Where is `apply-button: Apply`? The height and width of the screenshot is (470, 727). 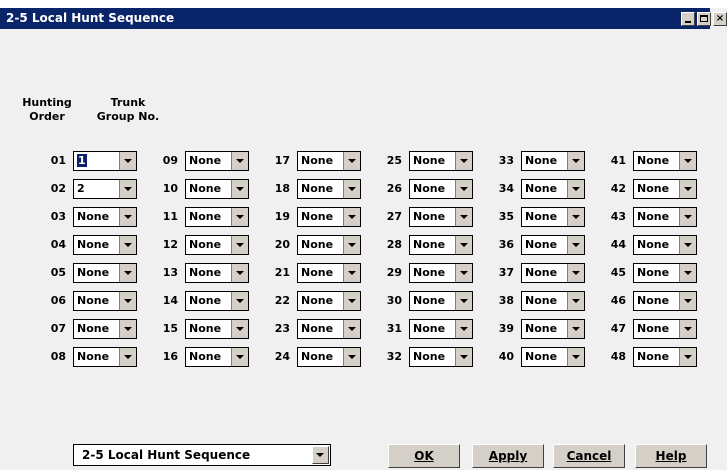
apply-button: Apply is located at coordinates (508, 456).